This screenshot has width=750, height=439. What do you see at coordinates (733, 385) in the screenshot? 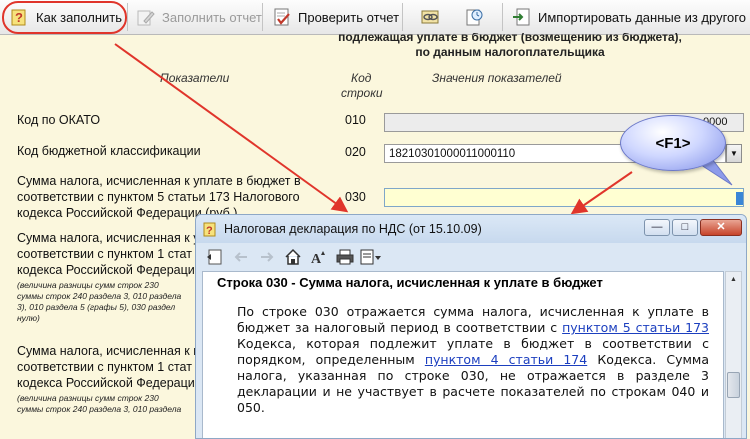
I see `scroll-thumb` at bounding box center [733, 385].